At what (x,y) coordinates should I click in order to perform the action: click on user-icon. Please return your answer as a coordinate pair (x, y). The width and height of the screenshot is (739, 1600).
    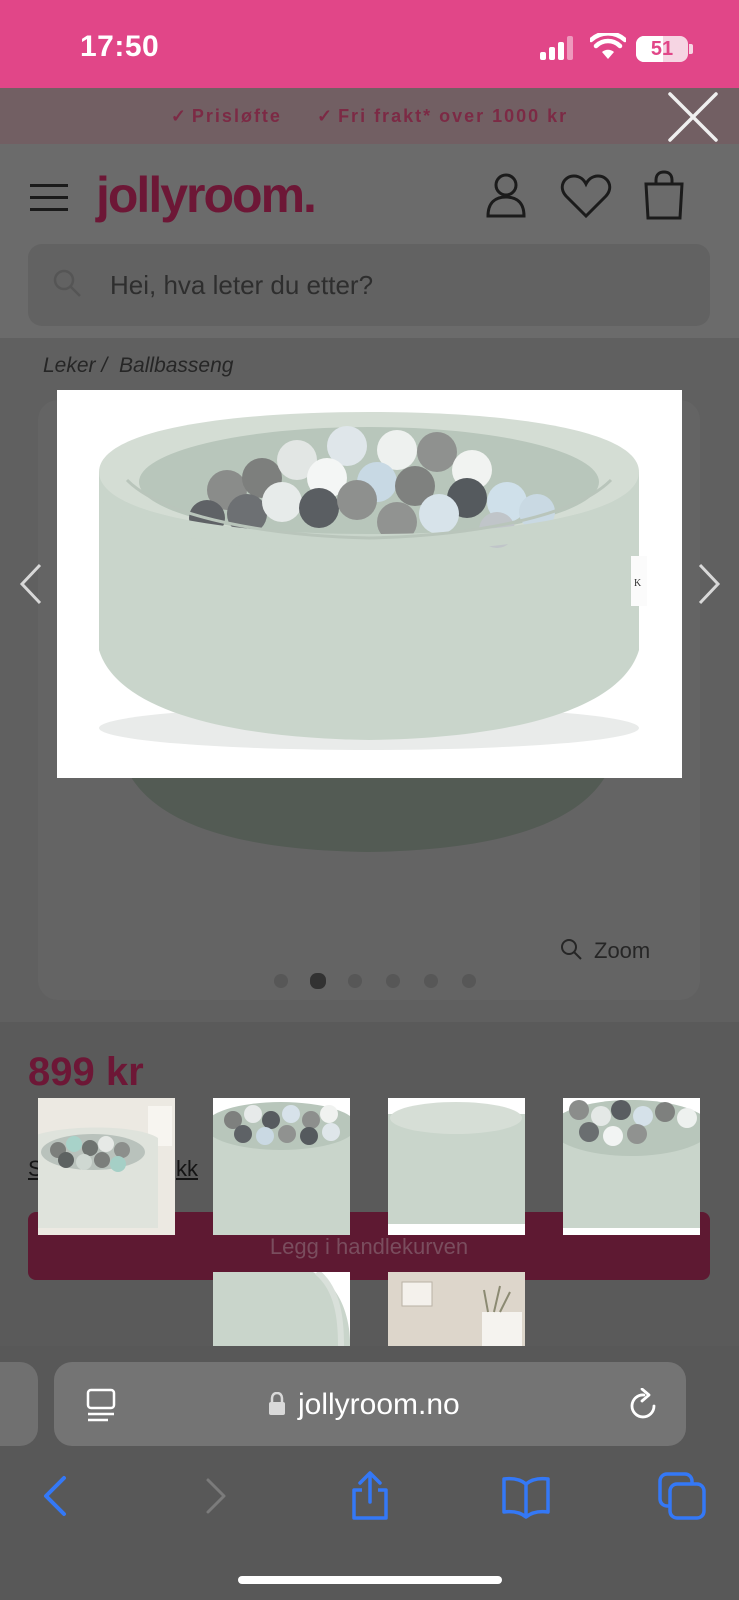
    Looking at the image, I should click on (506, 195).